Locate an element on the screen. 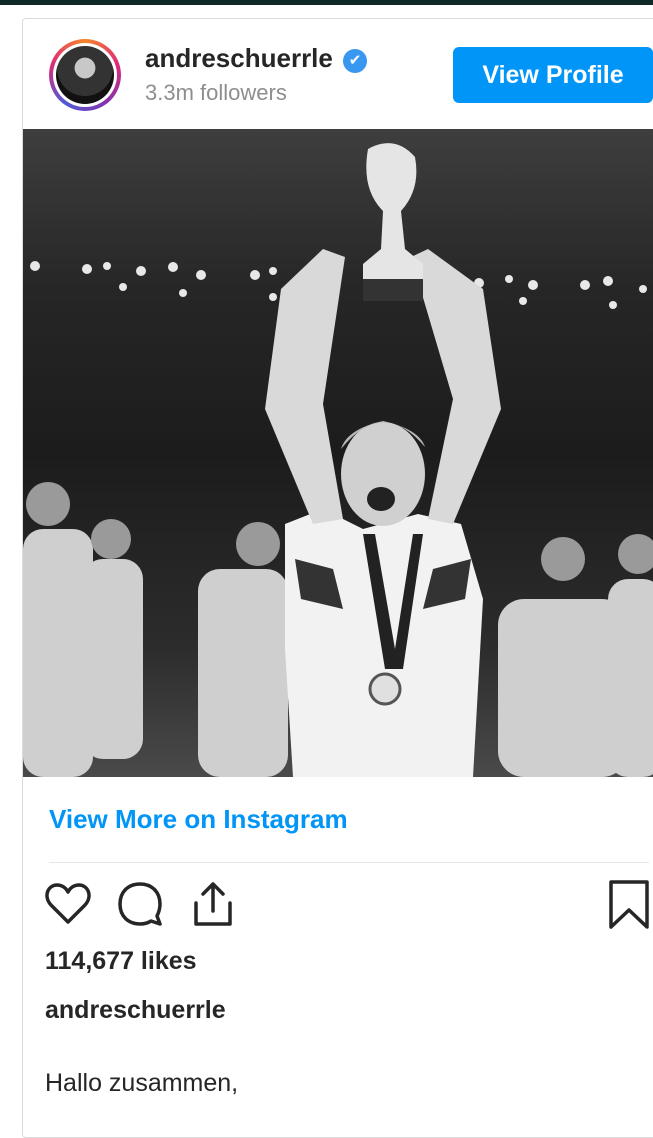 The image size is (653, 1138). avatar is located at coordinates (85, 75).